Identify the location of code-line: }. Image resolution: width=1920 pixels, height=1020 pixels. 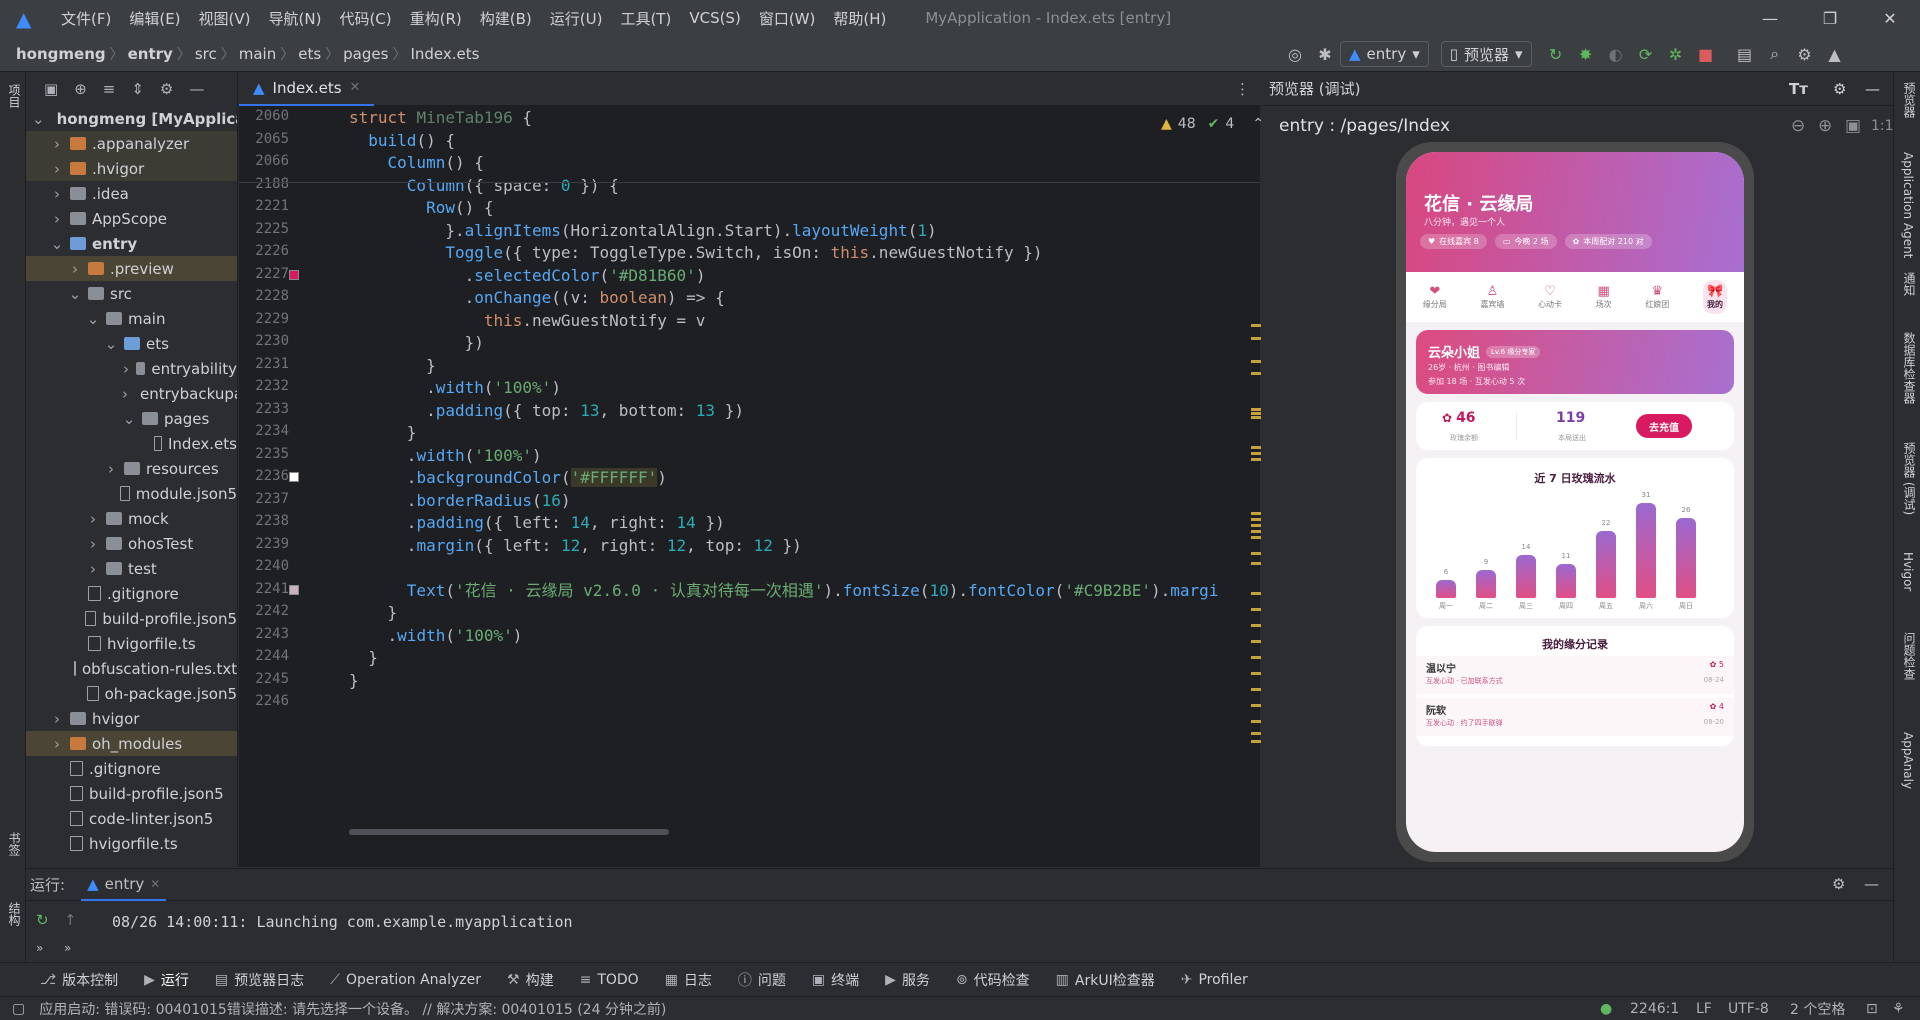
(354, 680).